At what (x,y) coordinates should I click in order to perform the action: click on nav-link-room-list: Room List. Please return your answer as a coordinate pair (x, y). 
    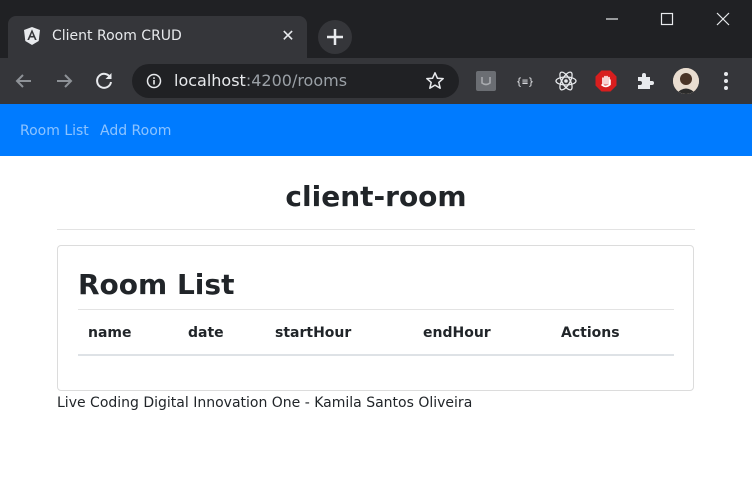
    Looking at the image, I should click on (54, 131).